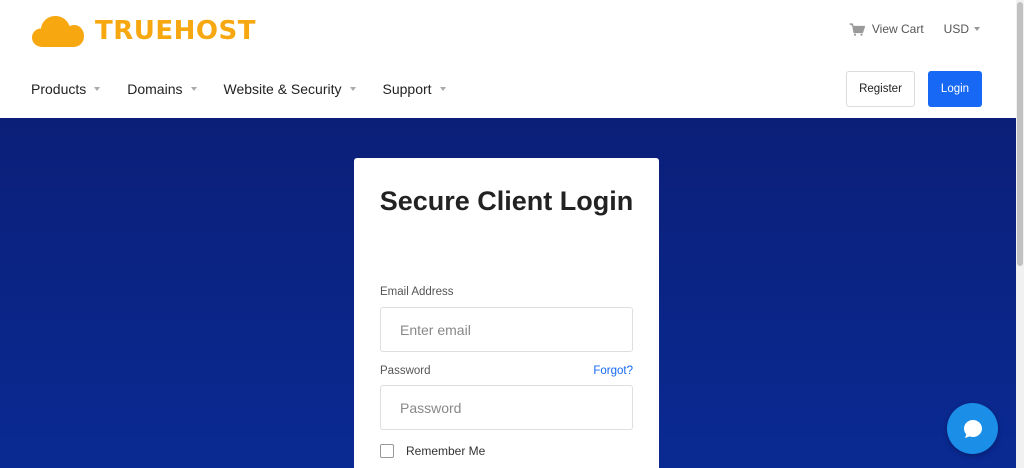 The width and height of the screenshot is (1024, 468). I want to click on email-input, so click(506, 329).